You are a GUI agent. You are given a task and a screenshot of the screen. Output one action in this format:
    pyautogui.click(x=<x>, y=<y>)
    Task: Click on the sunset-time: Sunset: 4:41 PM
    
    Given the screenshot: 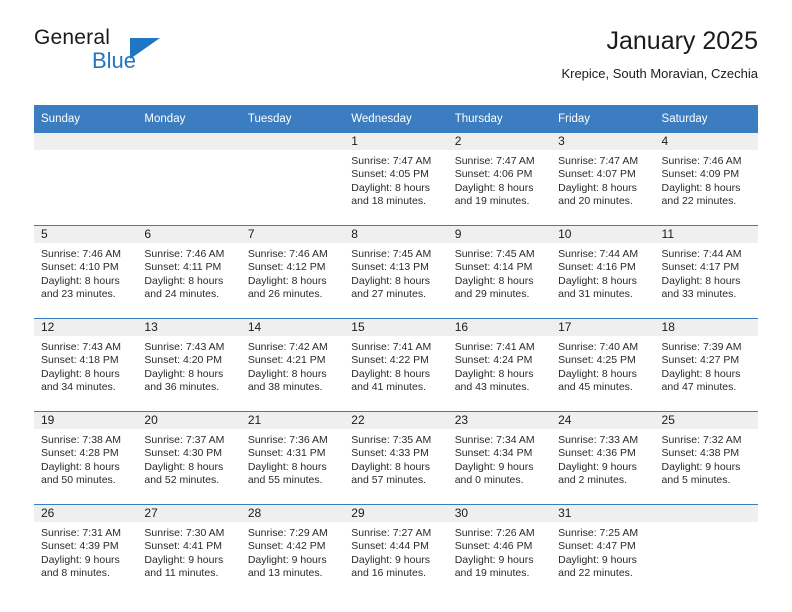 What is the action you would take?
    pyautogui.click(x=183, y=546)
    